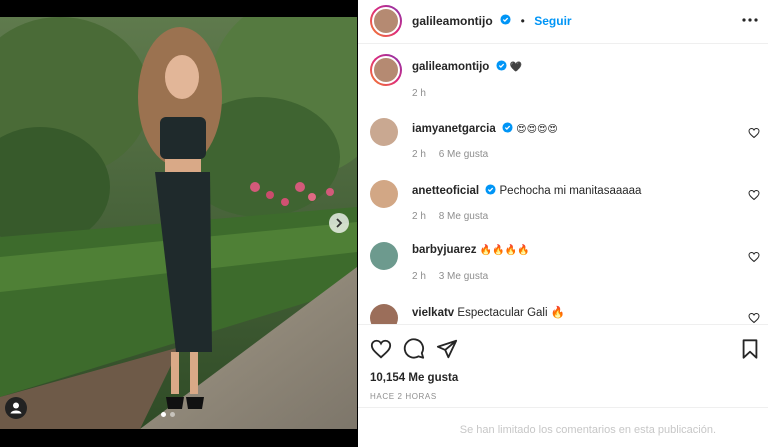 Image resolution: width=768 pixels, height=447 pixels. What do you see at coordinates (386, 70) in the screenshot?
I see `caption-avatar` at bounding box center [386, 70].